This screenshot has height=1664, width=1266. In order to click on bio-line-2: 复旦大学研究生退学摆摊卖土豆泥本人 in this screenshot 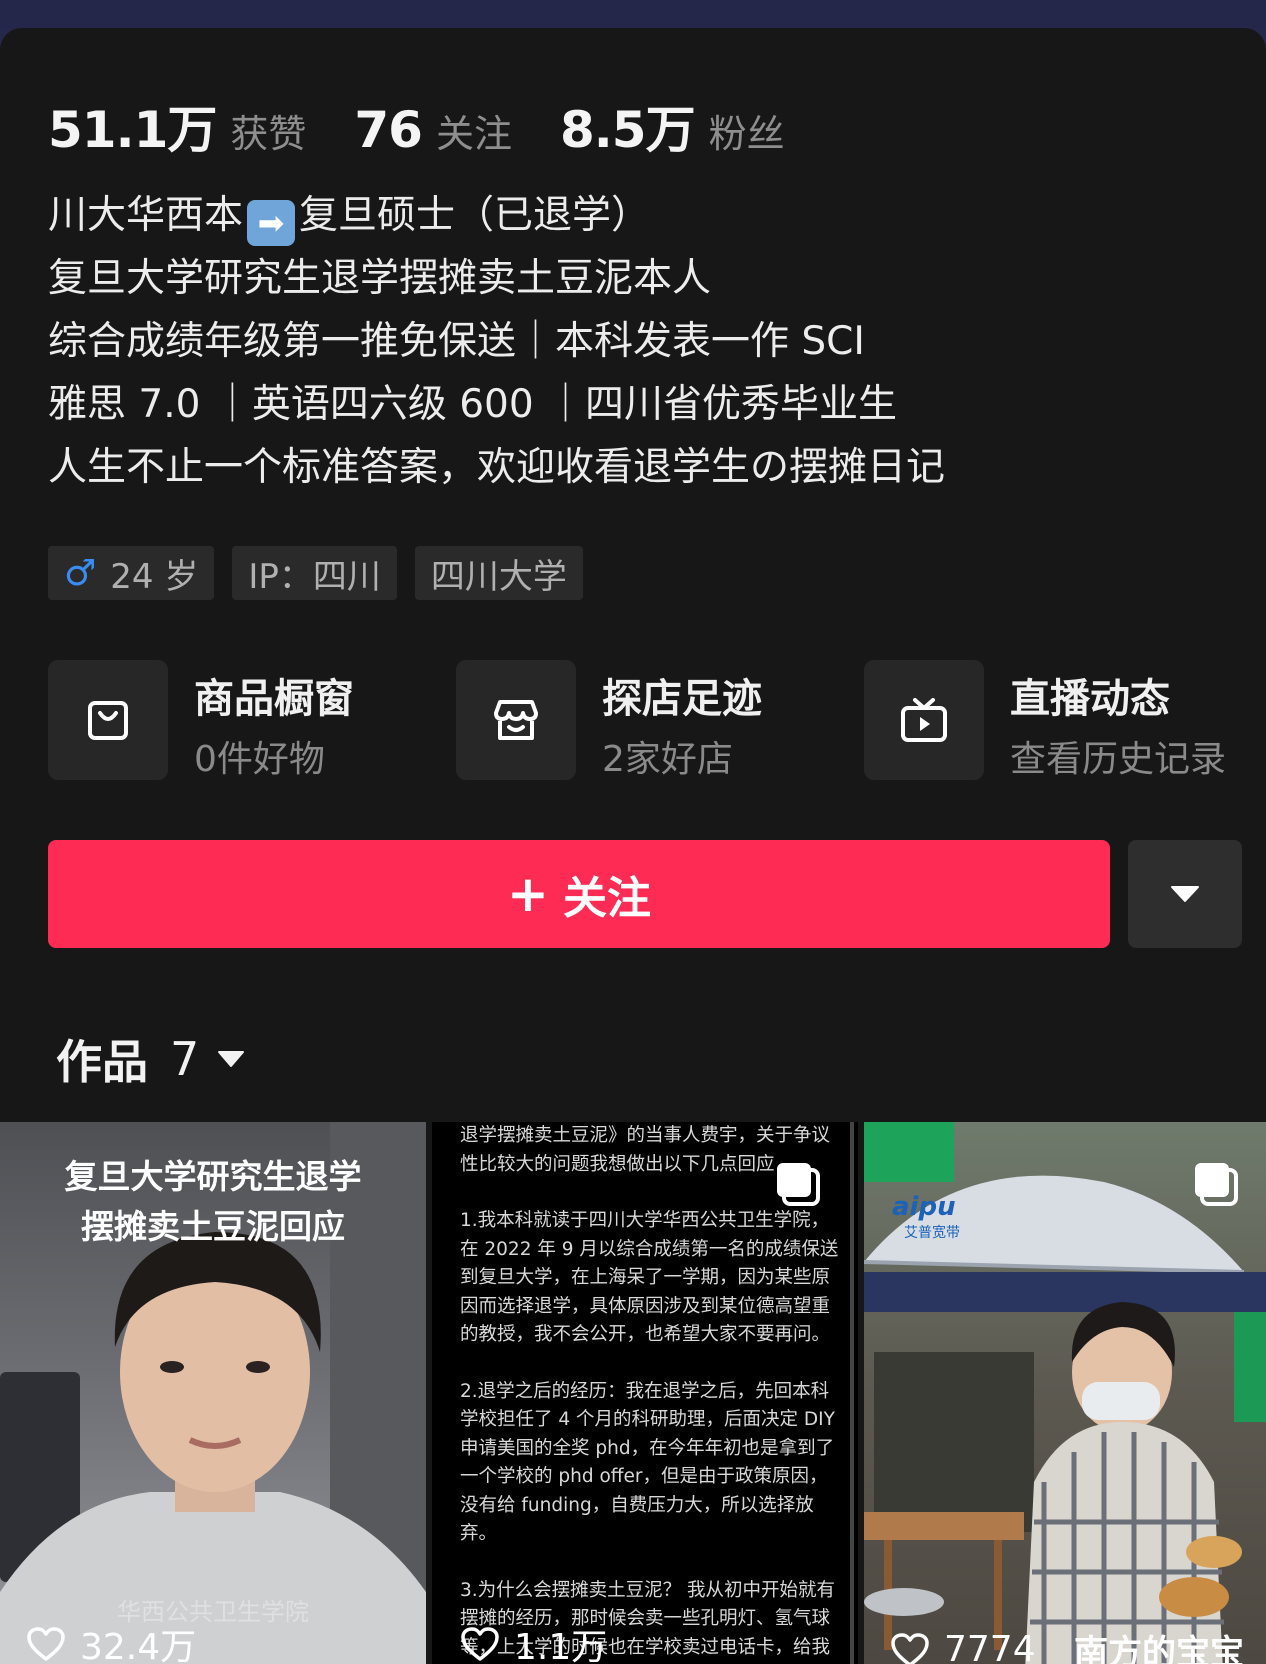, I will do `click(380, 278)`.